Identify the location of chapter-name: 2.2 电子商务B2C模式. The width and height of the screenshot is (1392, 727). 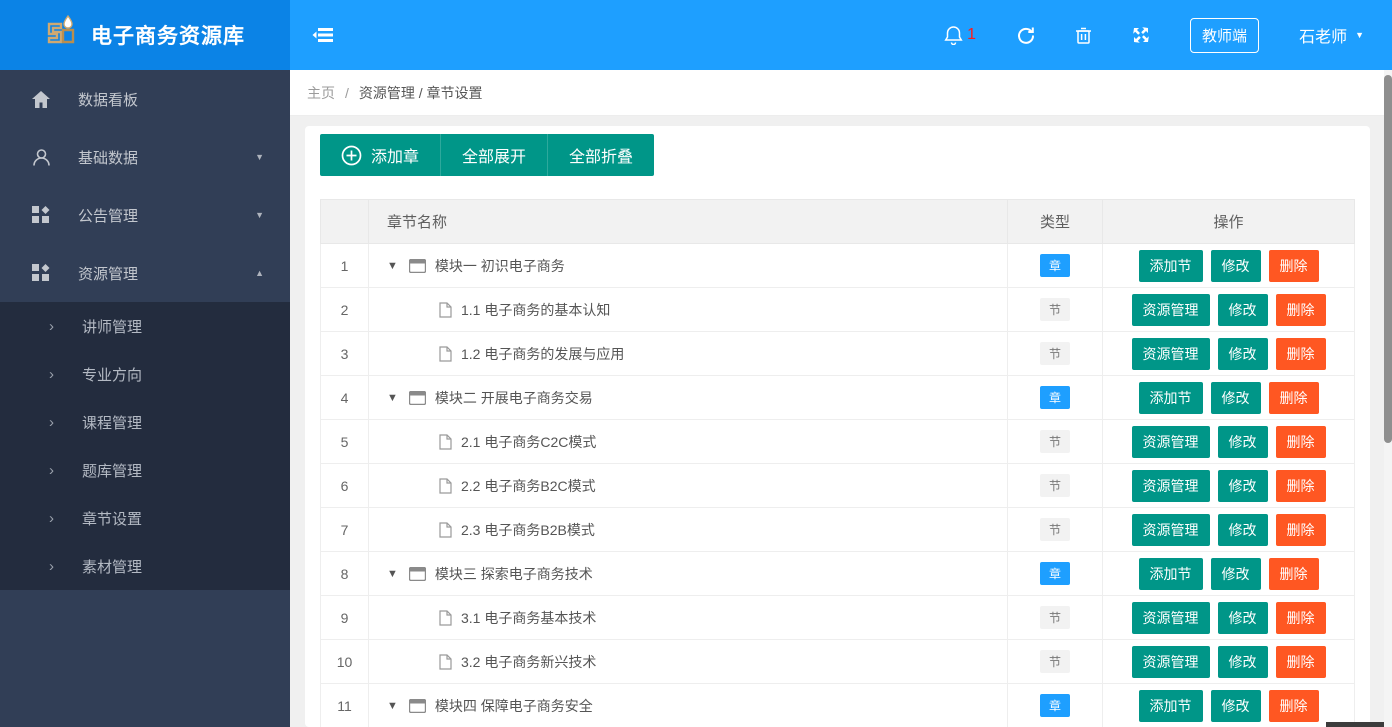
(528, 485).